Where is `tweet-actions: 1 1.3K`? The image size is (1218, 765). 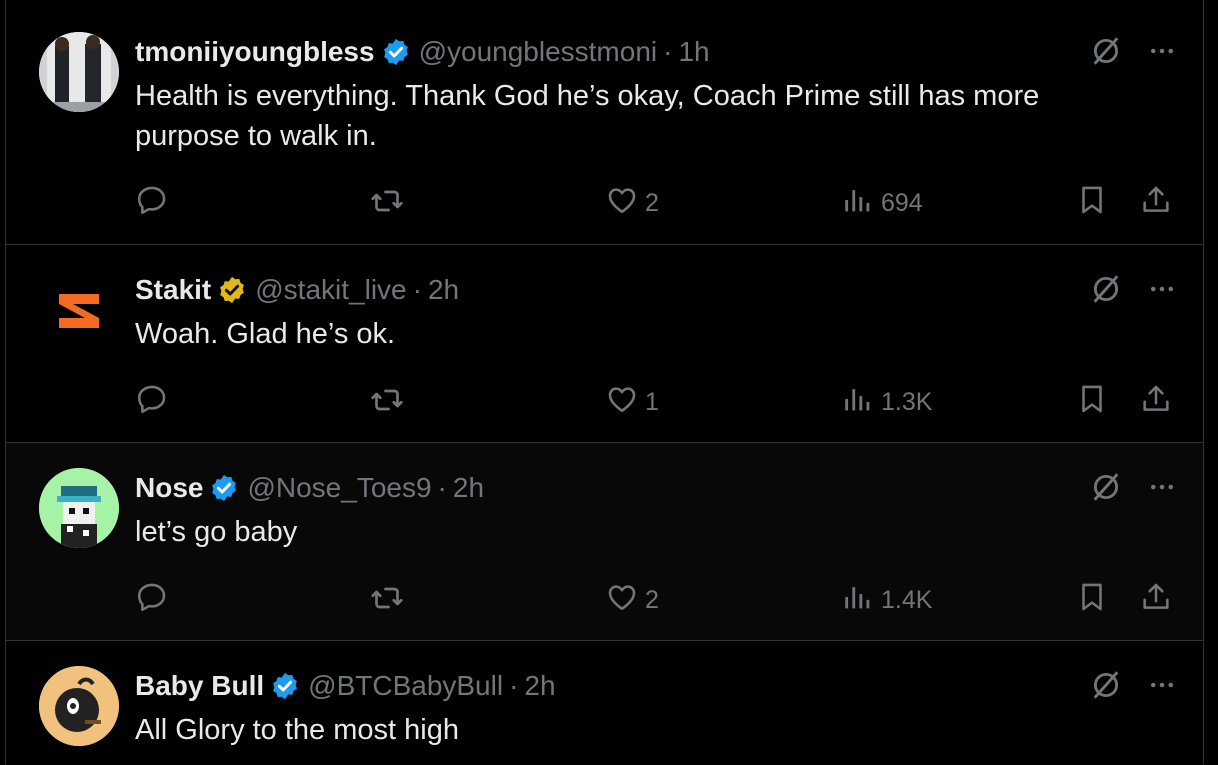
tweet-actions: 1 1.3K is located at coordinates (654, 400).